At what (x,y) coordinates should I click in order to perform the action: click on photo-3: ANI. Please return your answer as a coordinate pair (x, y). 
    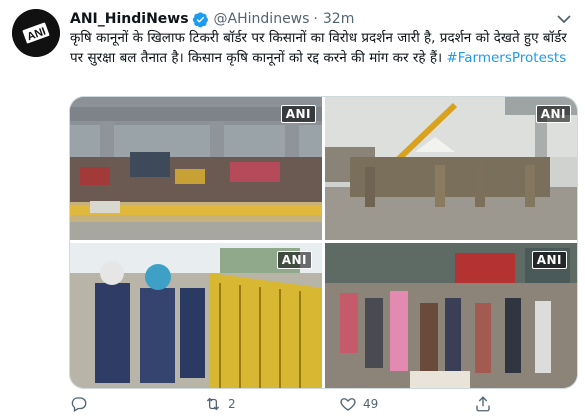
    Looking at the image, I should click on (196, 315).